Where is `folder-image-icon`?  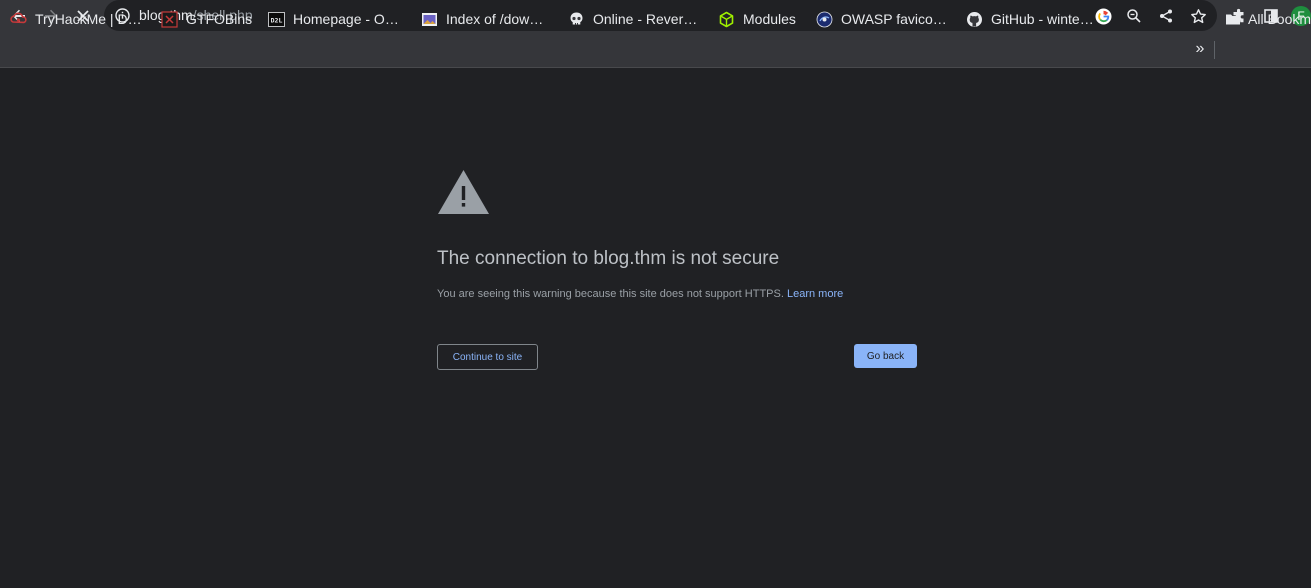 folder-image-icon is located at coordinates (429, 19).